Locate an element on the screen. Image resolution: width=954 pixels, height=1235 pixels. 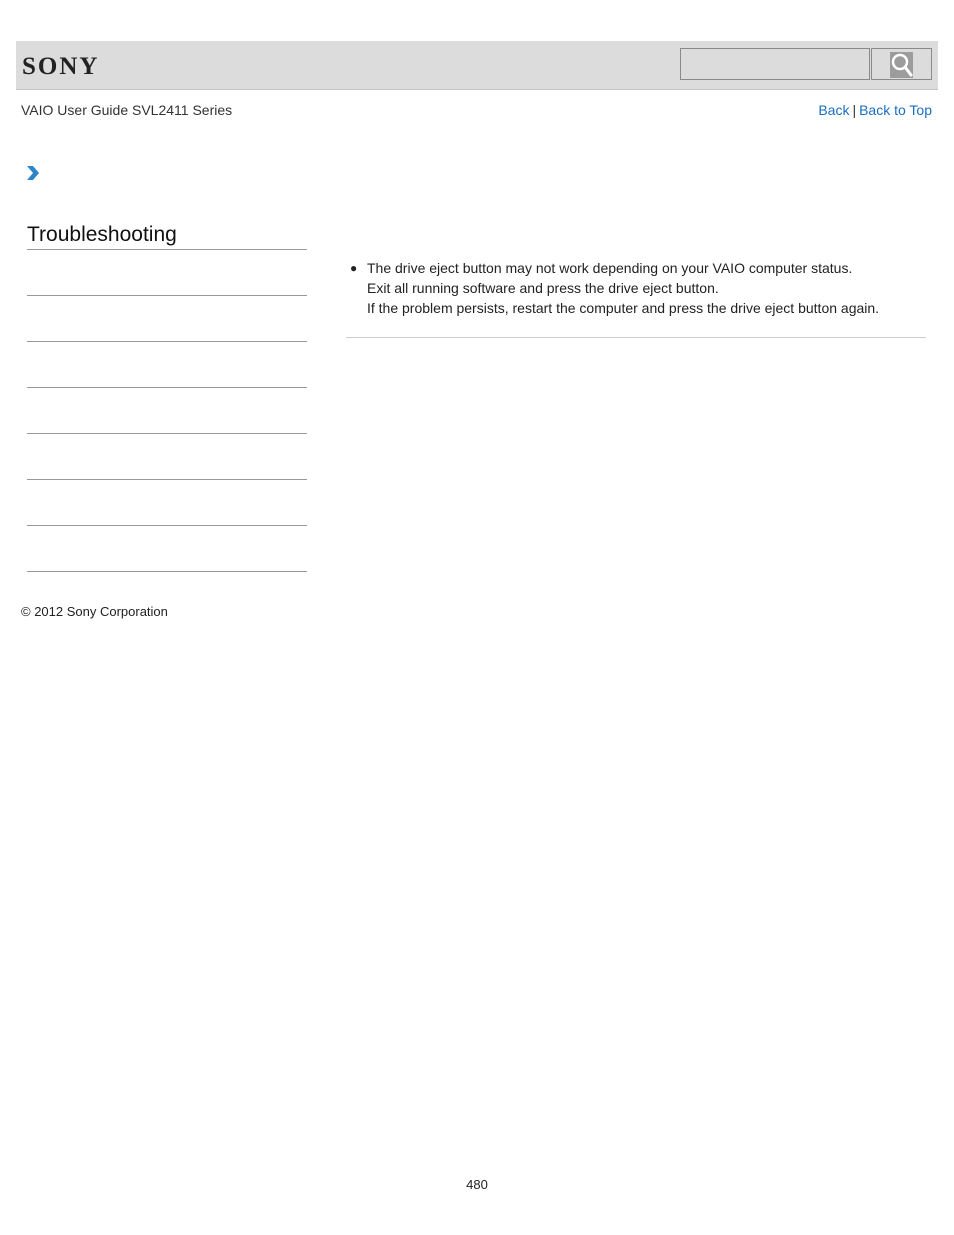
page-number: 480 is located at coordinates (477, 1184).